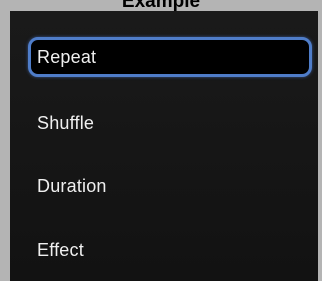 The height and width of the screenshot is (281, 322). I want to click on menu-item-shuffle: Shuffle, so click(170, 123).